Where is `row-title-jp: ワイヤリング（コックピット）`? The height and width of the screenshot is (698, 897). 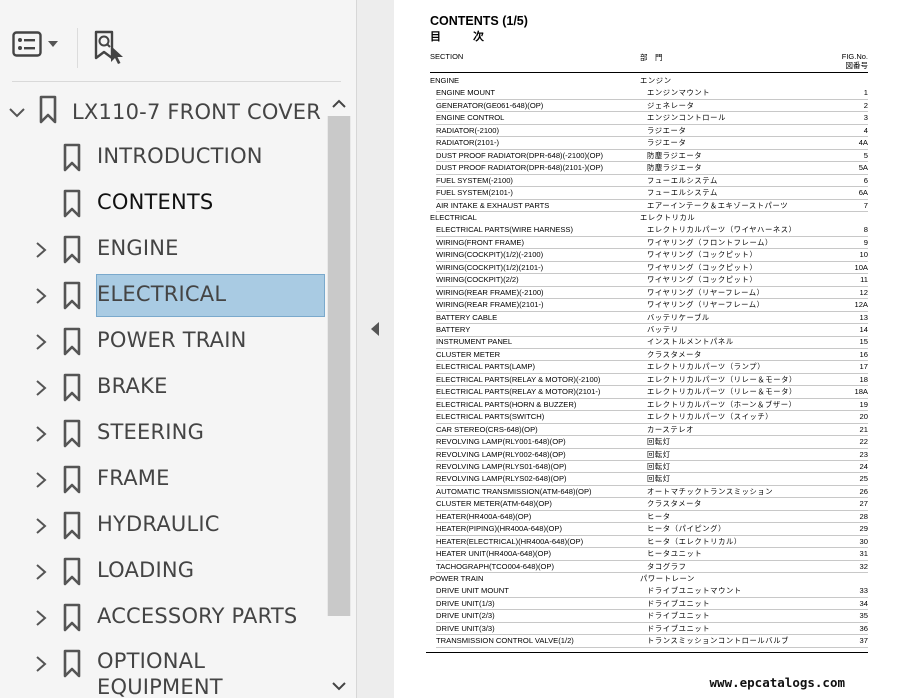
row-title-jp: ワイヤリング（コックピット） is located at coordinates (702, 267).